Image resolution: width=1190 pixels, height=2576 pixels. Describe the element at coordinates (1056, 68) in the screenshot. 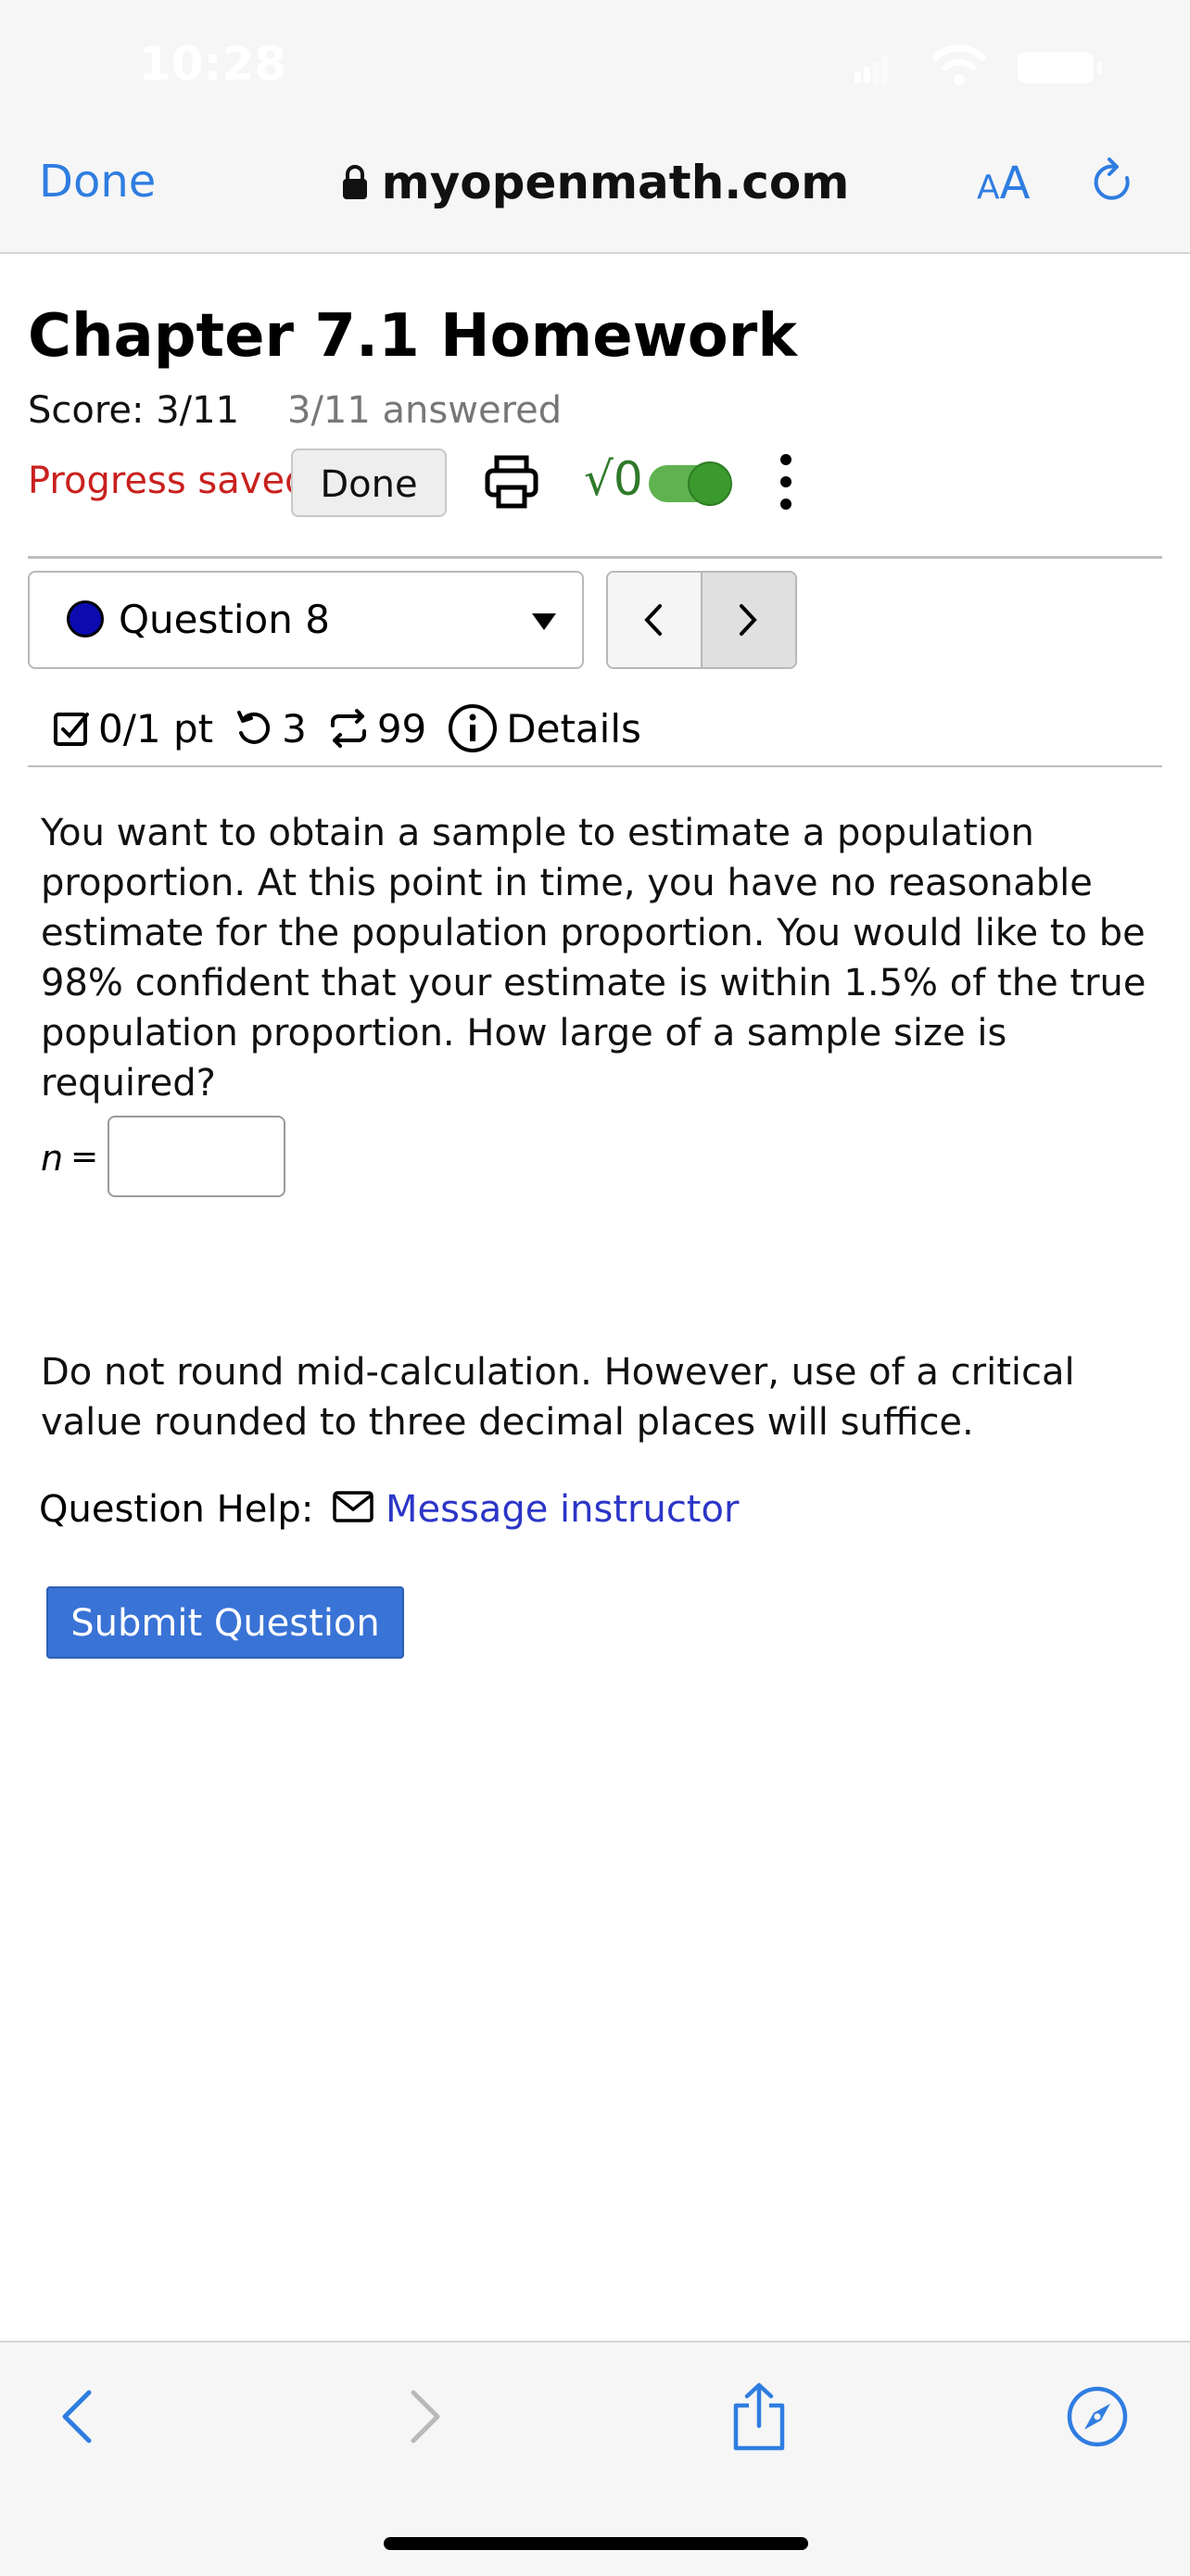

I see `battery-icon` at that location.